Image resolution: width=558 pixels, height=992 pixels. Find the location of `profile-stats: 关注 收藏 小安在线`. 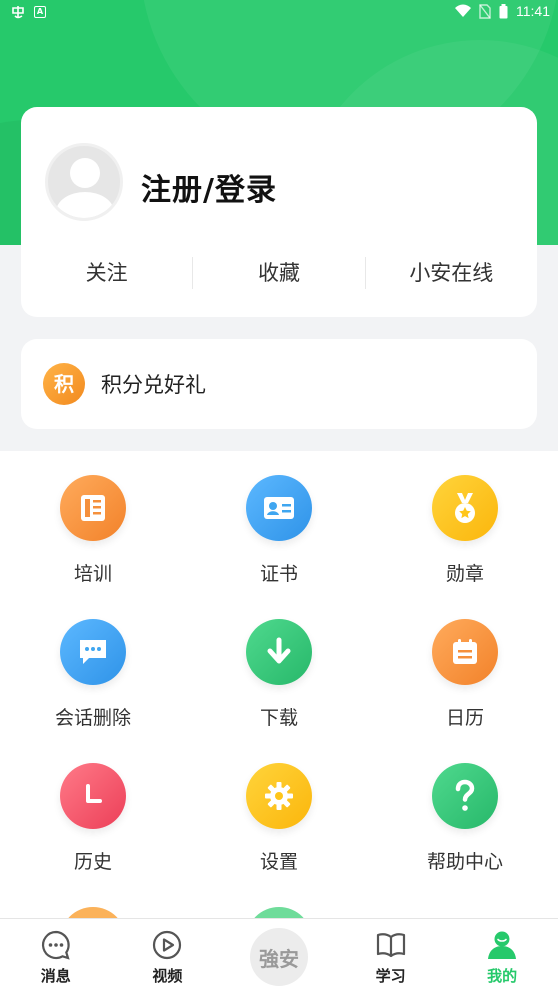

profile-stats: 关注 收藏 小安在线 is located at coordinates (279, 273).